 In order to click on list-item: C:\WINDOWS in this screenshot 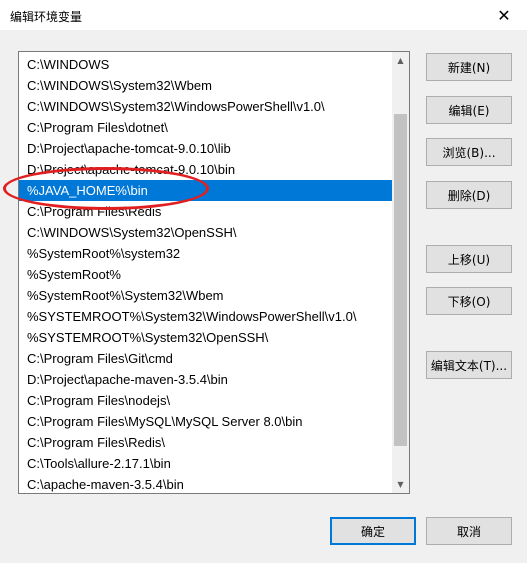, I will do `click(206, 64)`.